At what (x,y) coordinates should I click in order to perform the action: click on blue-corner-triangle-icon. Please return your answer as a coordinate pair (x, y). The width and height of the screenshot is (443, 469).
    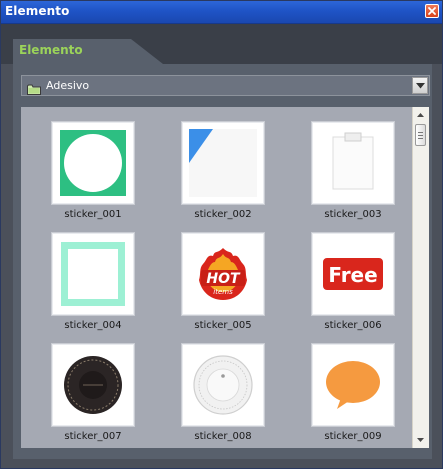
    Looking at the image, I should click on (223, 163).